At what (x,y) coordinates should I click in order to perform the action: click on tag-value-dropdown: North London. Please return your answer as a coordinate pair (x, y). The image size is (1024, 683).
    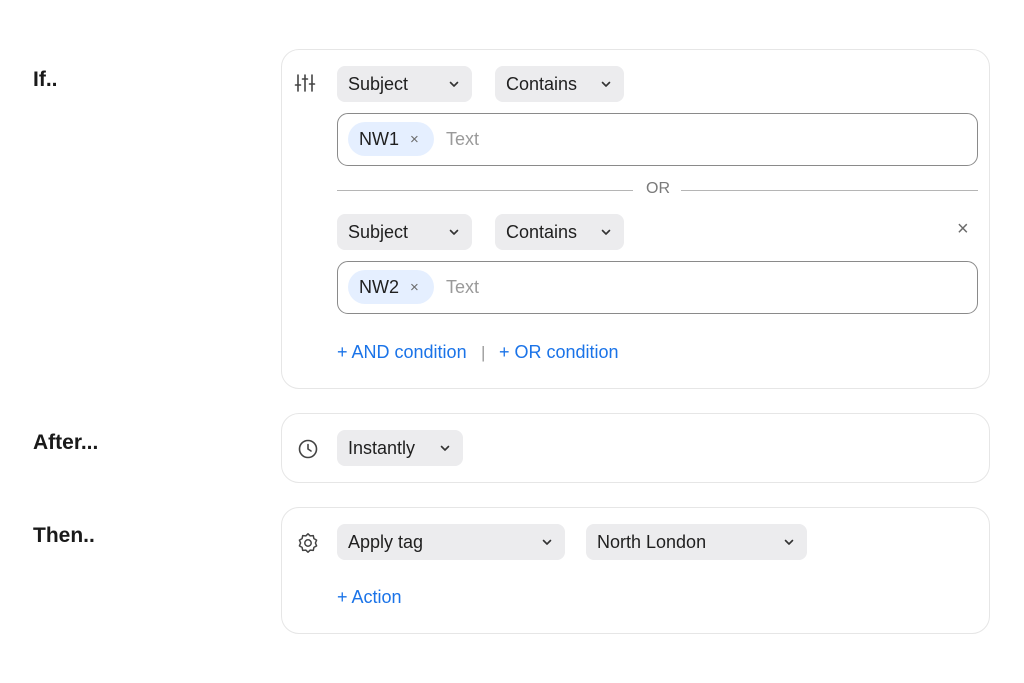
    Looking at the image, I should click on (696, 542).